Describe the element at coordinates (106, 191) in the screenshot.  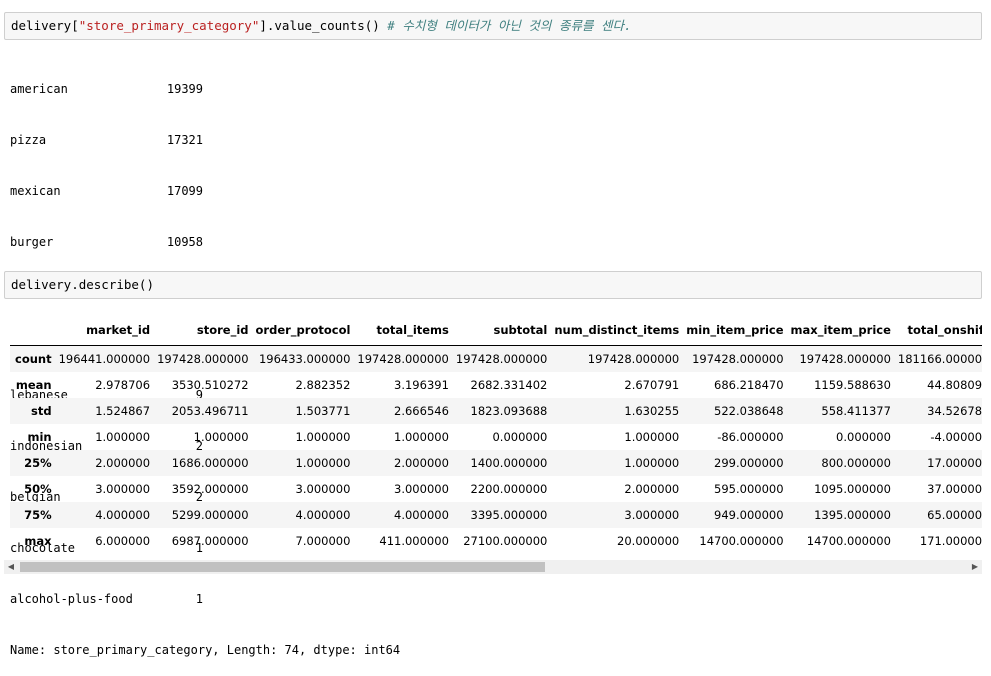
I see `list-item: mexican 17099` at that location.